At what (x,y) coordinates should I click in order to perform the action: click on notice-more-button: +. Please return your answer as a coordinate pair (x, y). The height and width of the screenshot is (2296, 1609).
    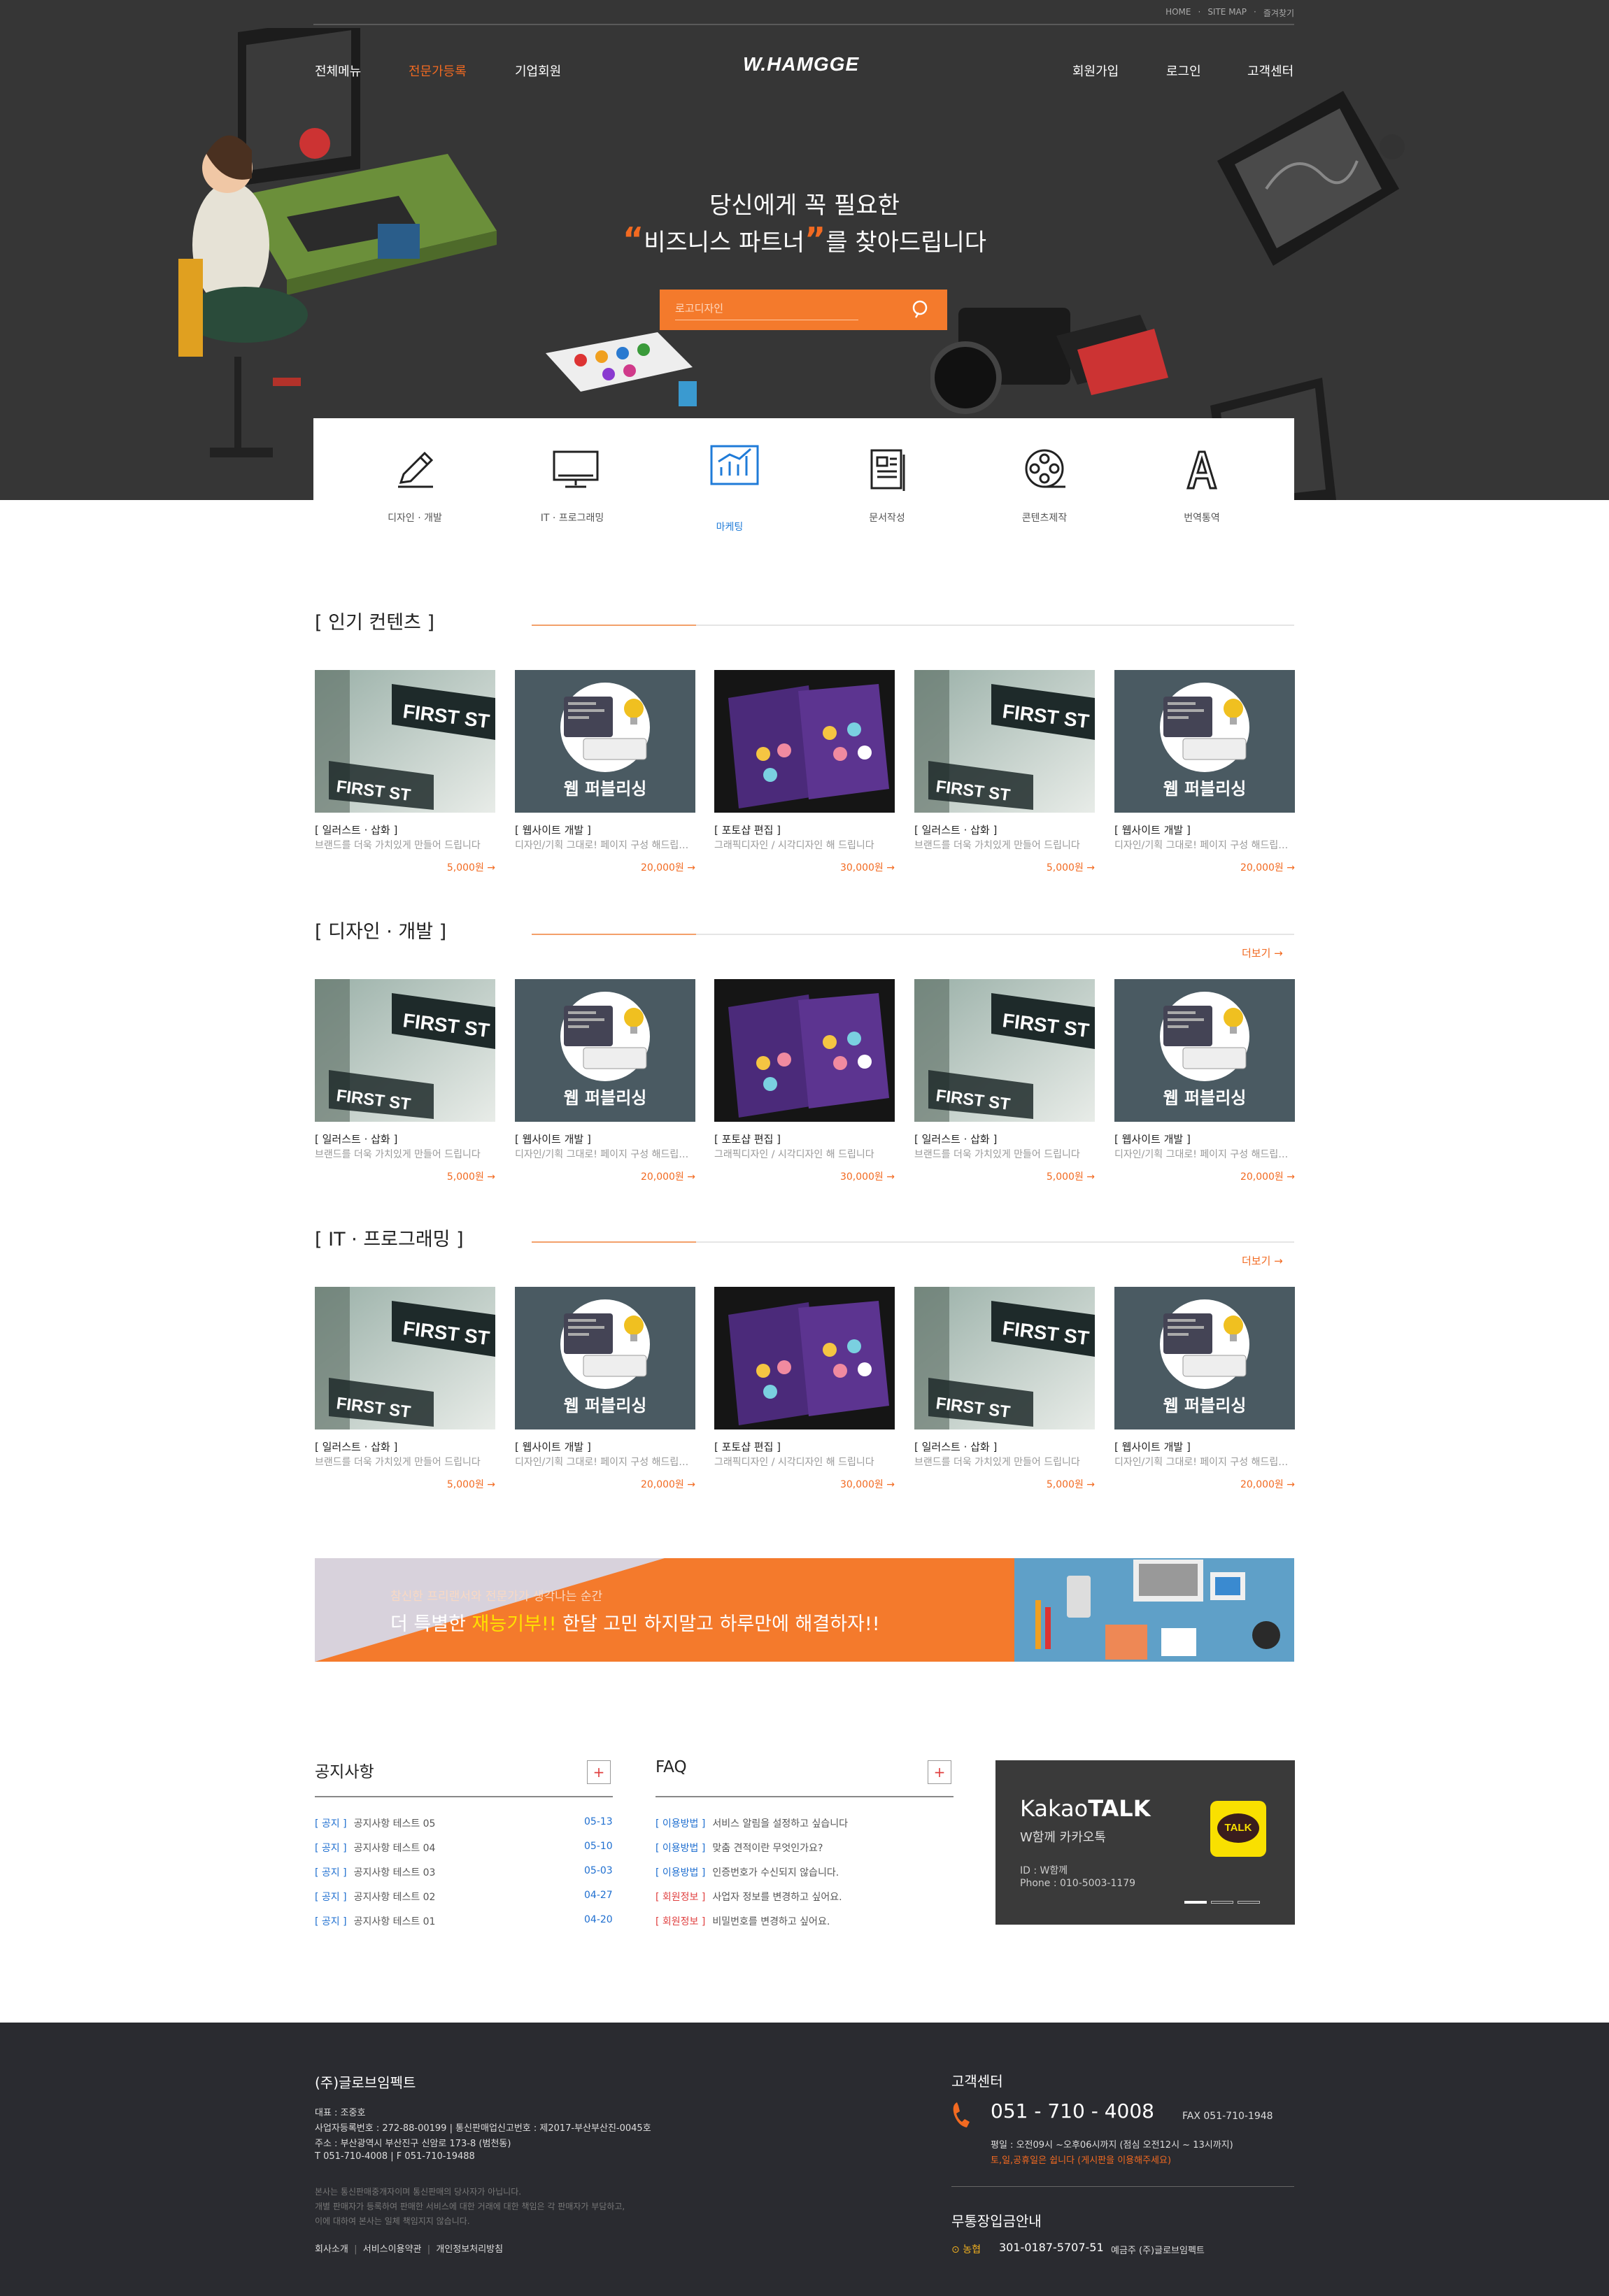
    Looking at the image, I should click on (599, 1772).